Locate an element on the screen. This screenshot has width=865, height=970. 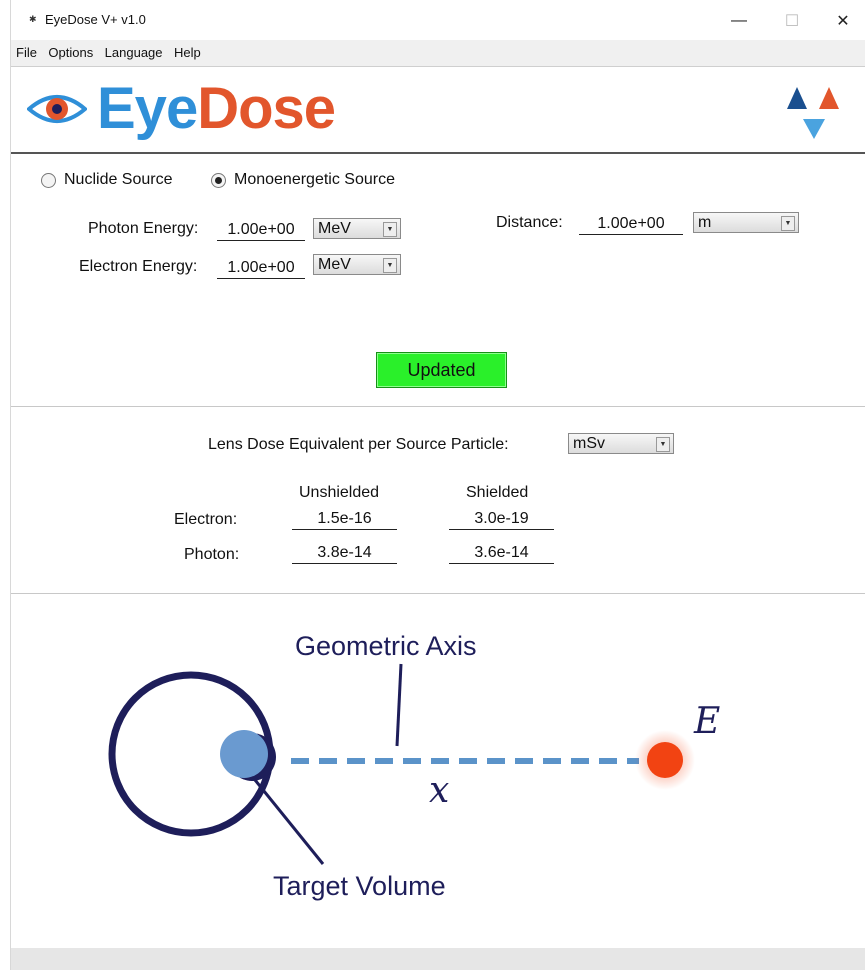
maximize-button: ☐ is located at coordinates (792, 21).